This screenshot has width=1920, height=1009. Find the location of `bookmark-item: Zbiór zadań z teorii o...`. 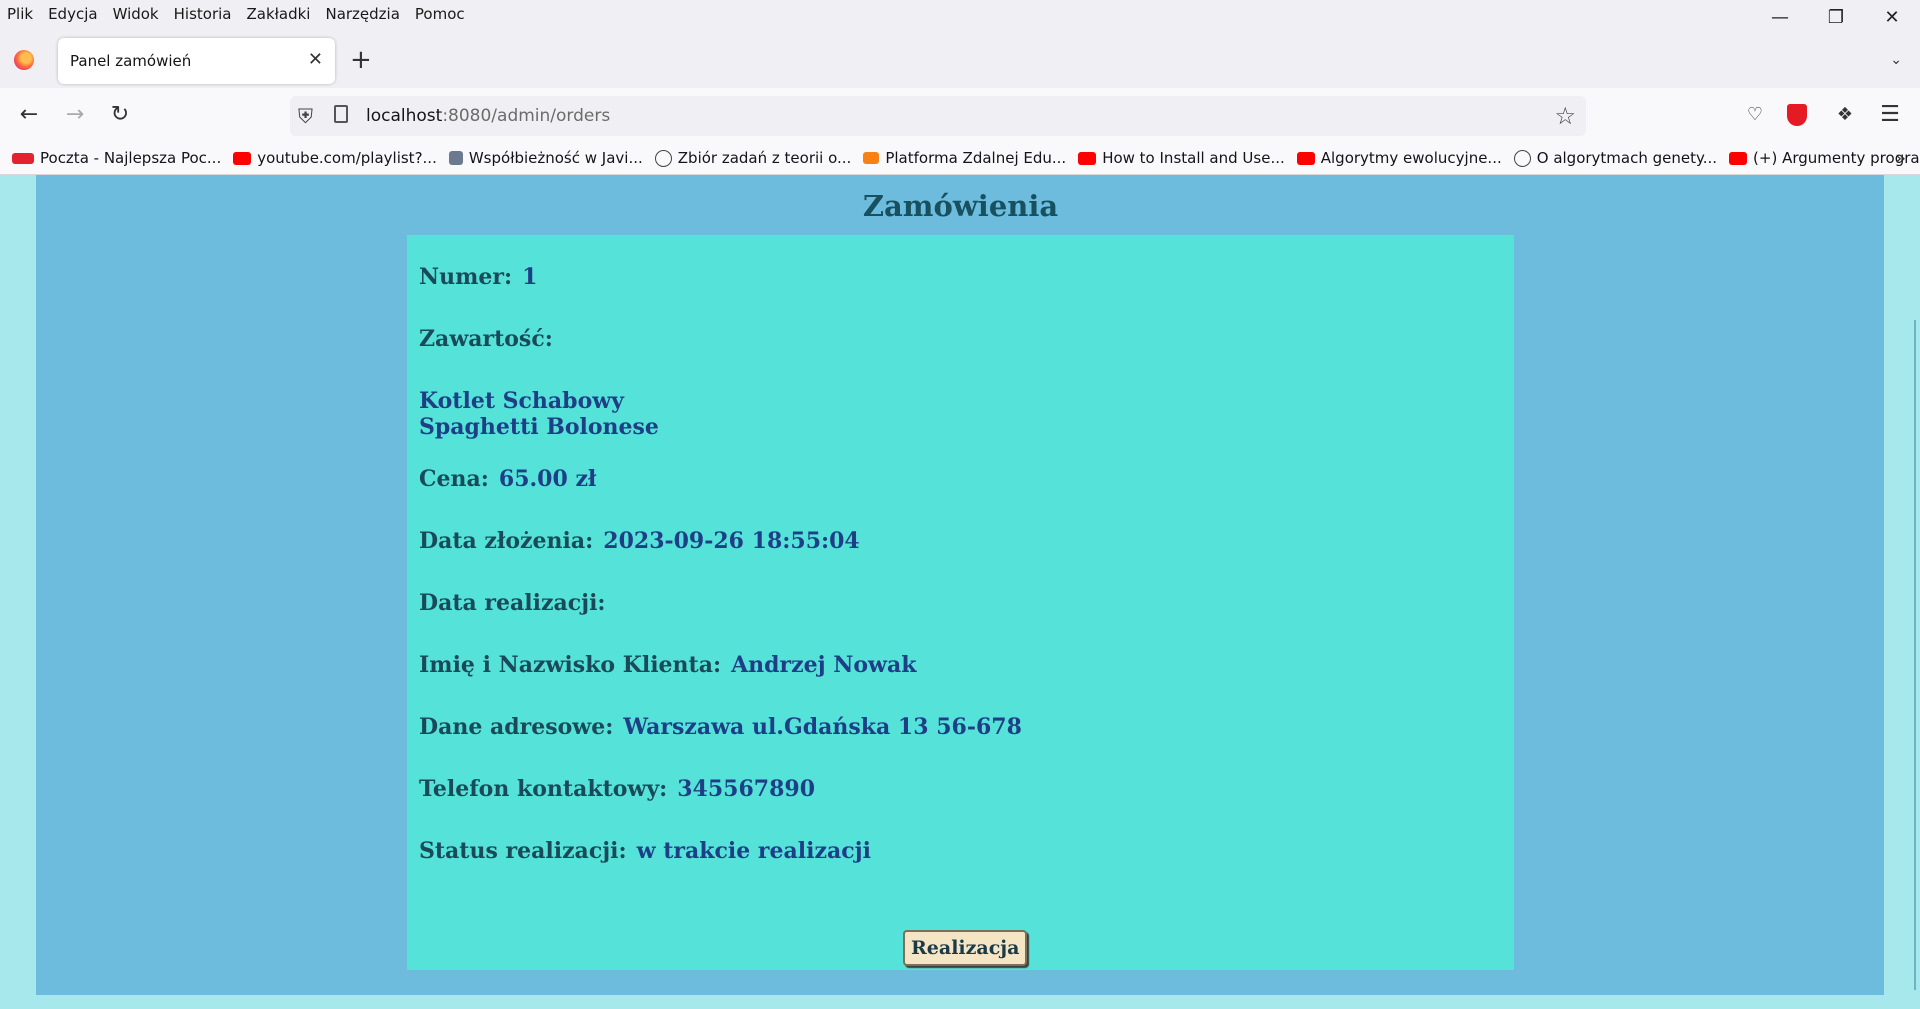

bookmark-item: Zbiór zadań z teorii o... is located at coordinates (752, 158).